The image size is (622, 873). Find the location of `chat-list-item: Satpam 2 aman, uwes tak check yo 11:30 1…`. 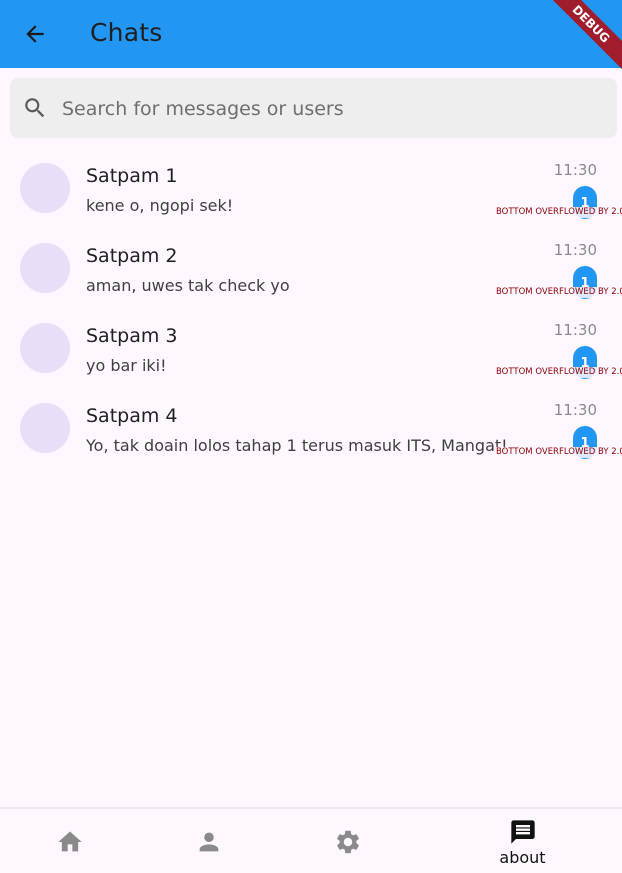

chat-list-item: Satpam 2 aman, uwes tak check yo 11:30 1… is located at coordinates (311, 268).